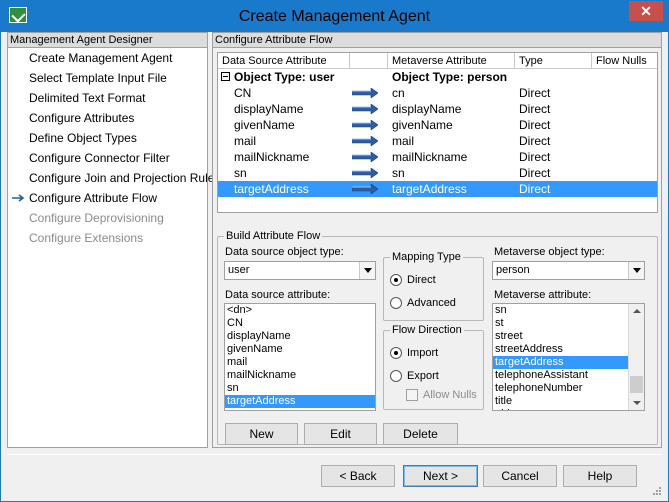 The image size is (669, 502). What do you see at coordinates (636, 311) in the screenshot?
I see `scroll-up-icon` at bounding box center [636, 311].